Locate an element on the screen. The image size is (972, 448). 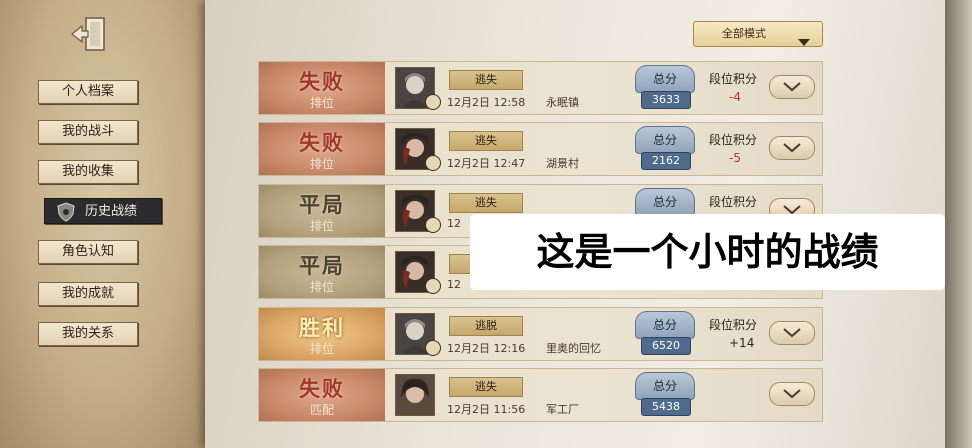
result-panel: 胜利 排位 is located at coordinates (322, 334).